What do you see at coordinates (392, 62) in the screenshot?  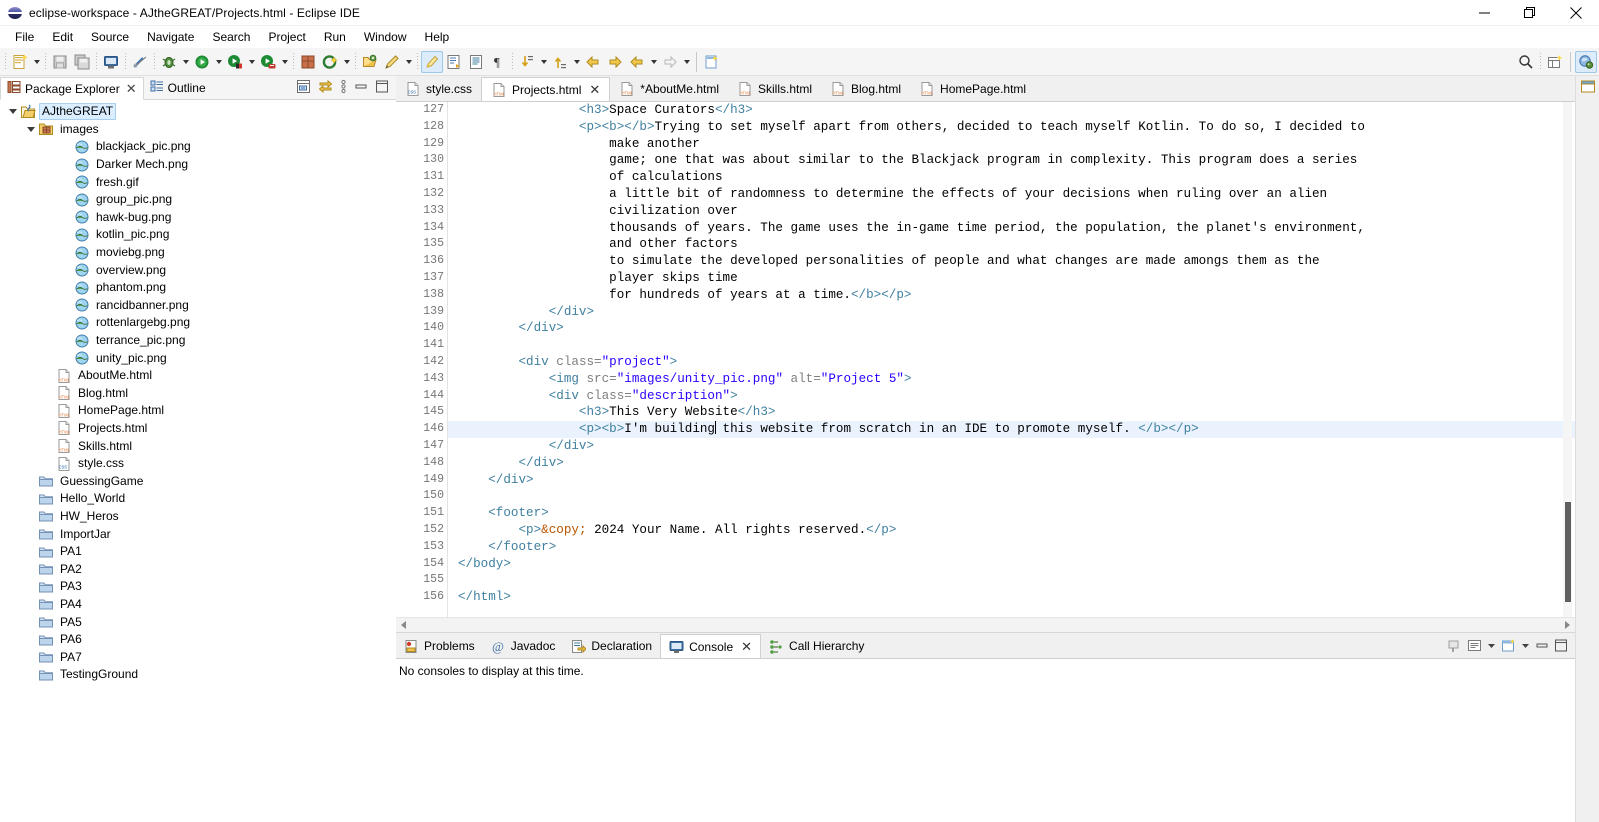 I see `edit-pencil-icon` at bounding box center [392, 62].